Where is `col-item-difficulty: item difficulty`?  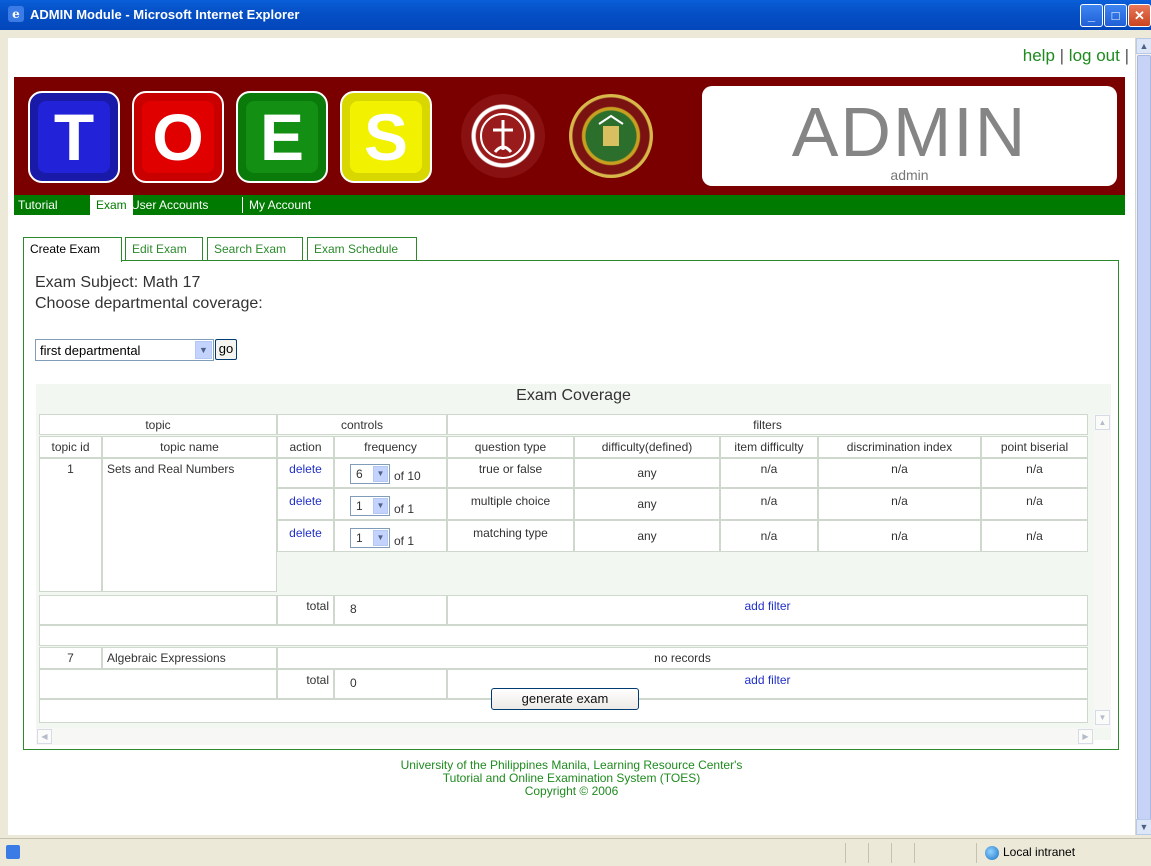
col-item-difficulty: item difficulty is located at coordinates (769, 447).